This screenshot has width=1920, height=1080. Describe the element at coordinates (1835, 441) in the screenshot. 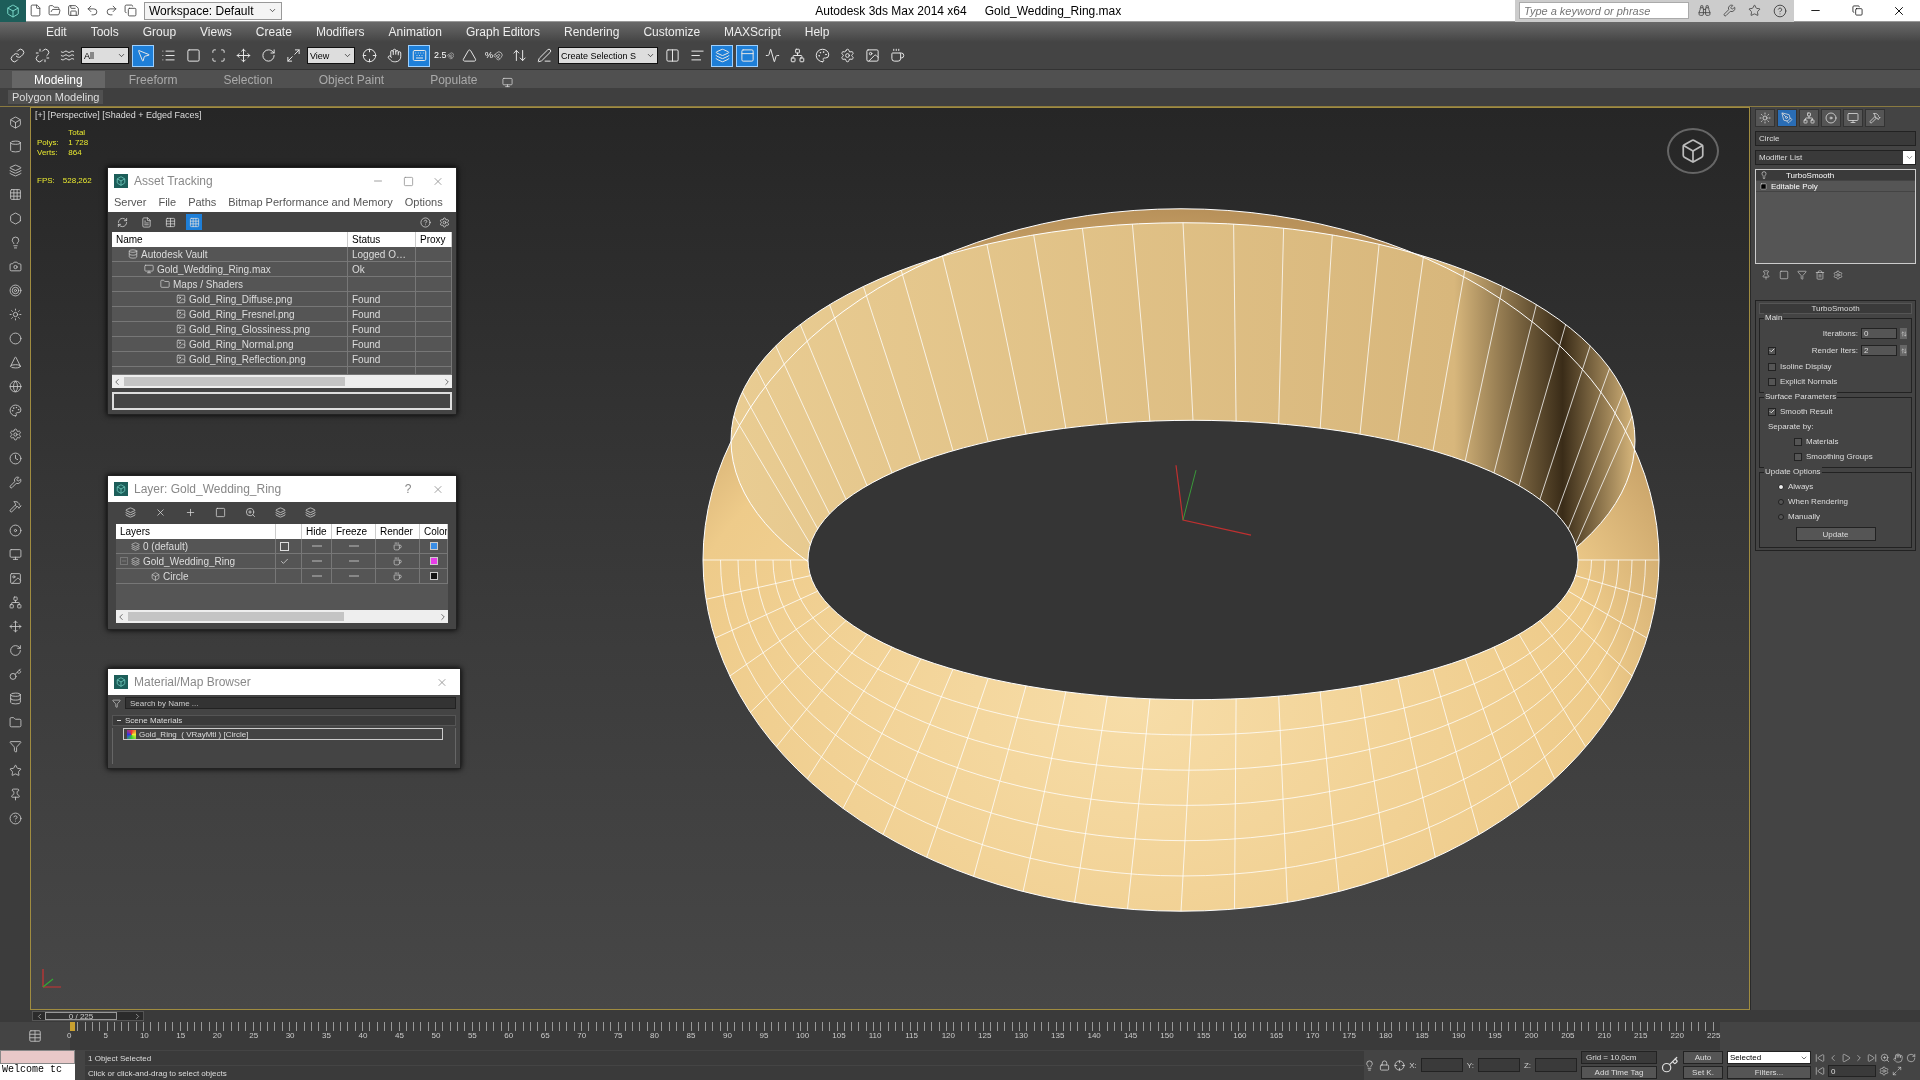

I see `checkbox-row: Materials` at that location.